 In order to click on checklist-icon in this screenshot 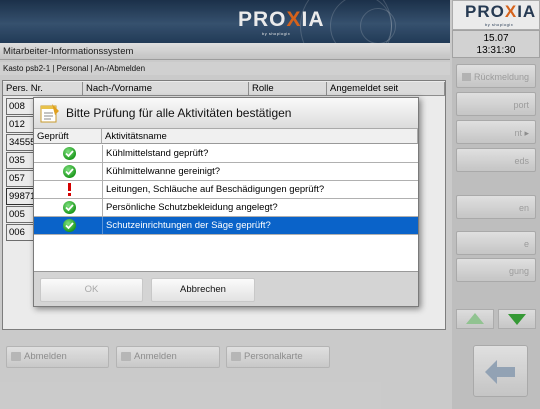, I will do `click(49, 113)`.